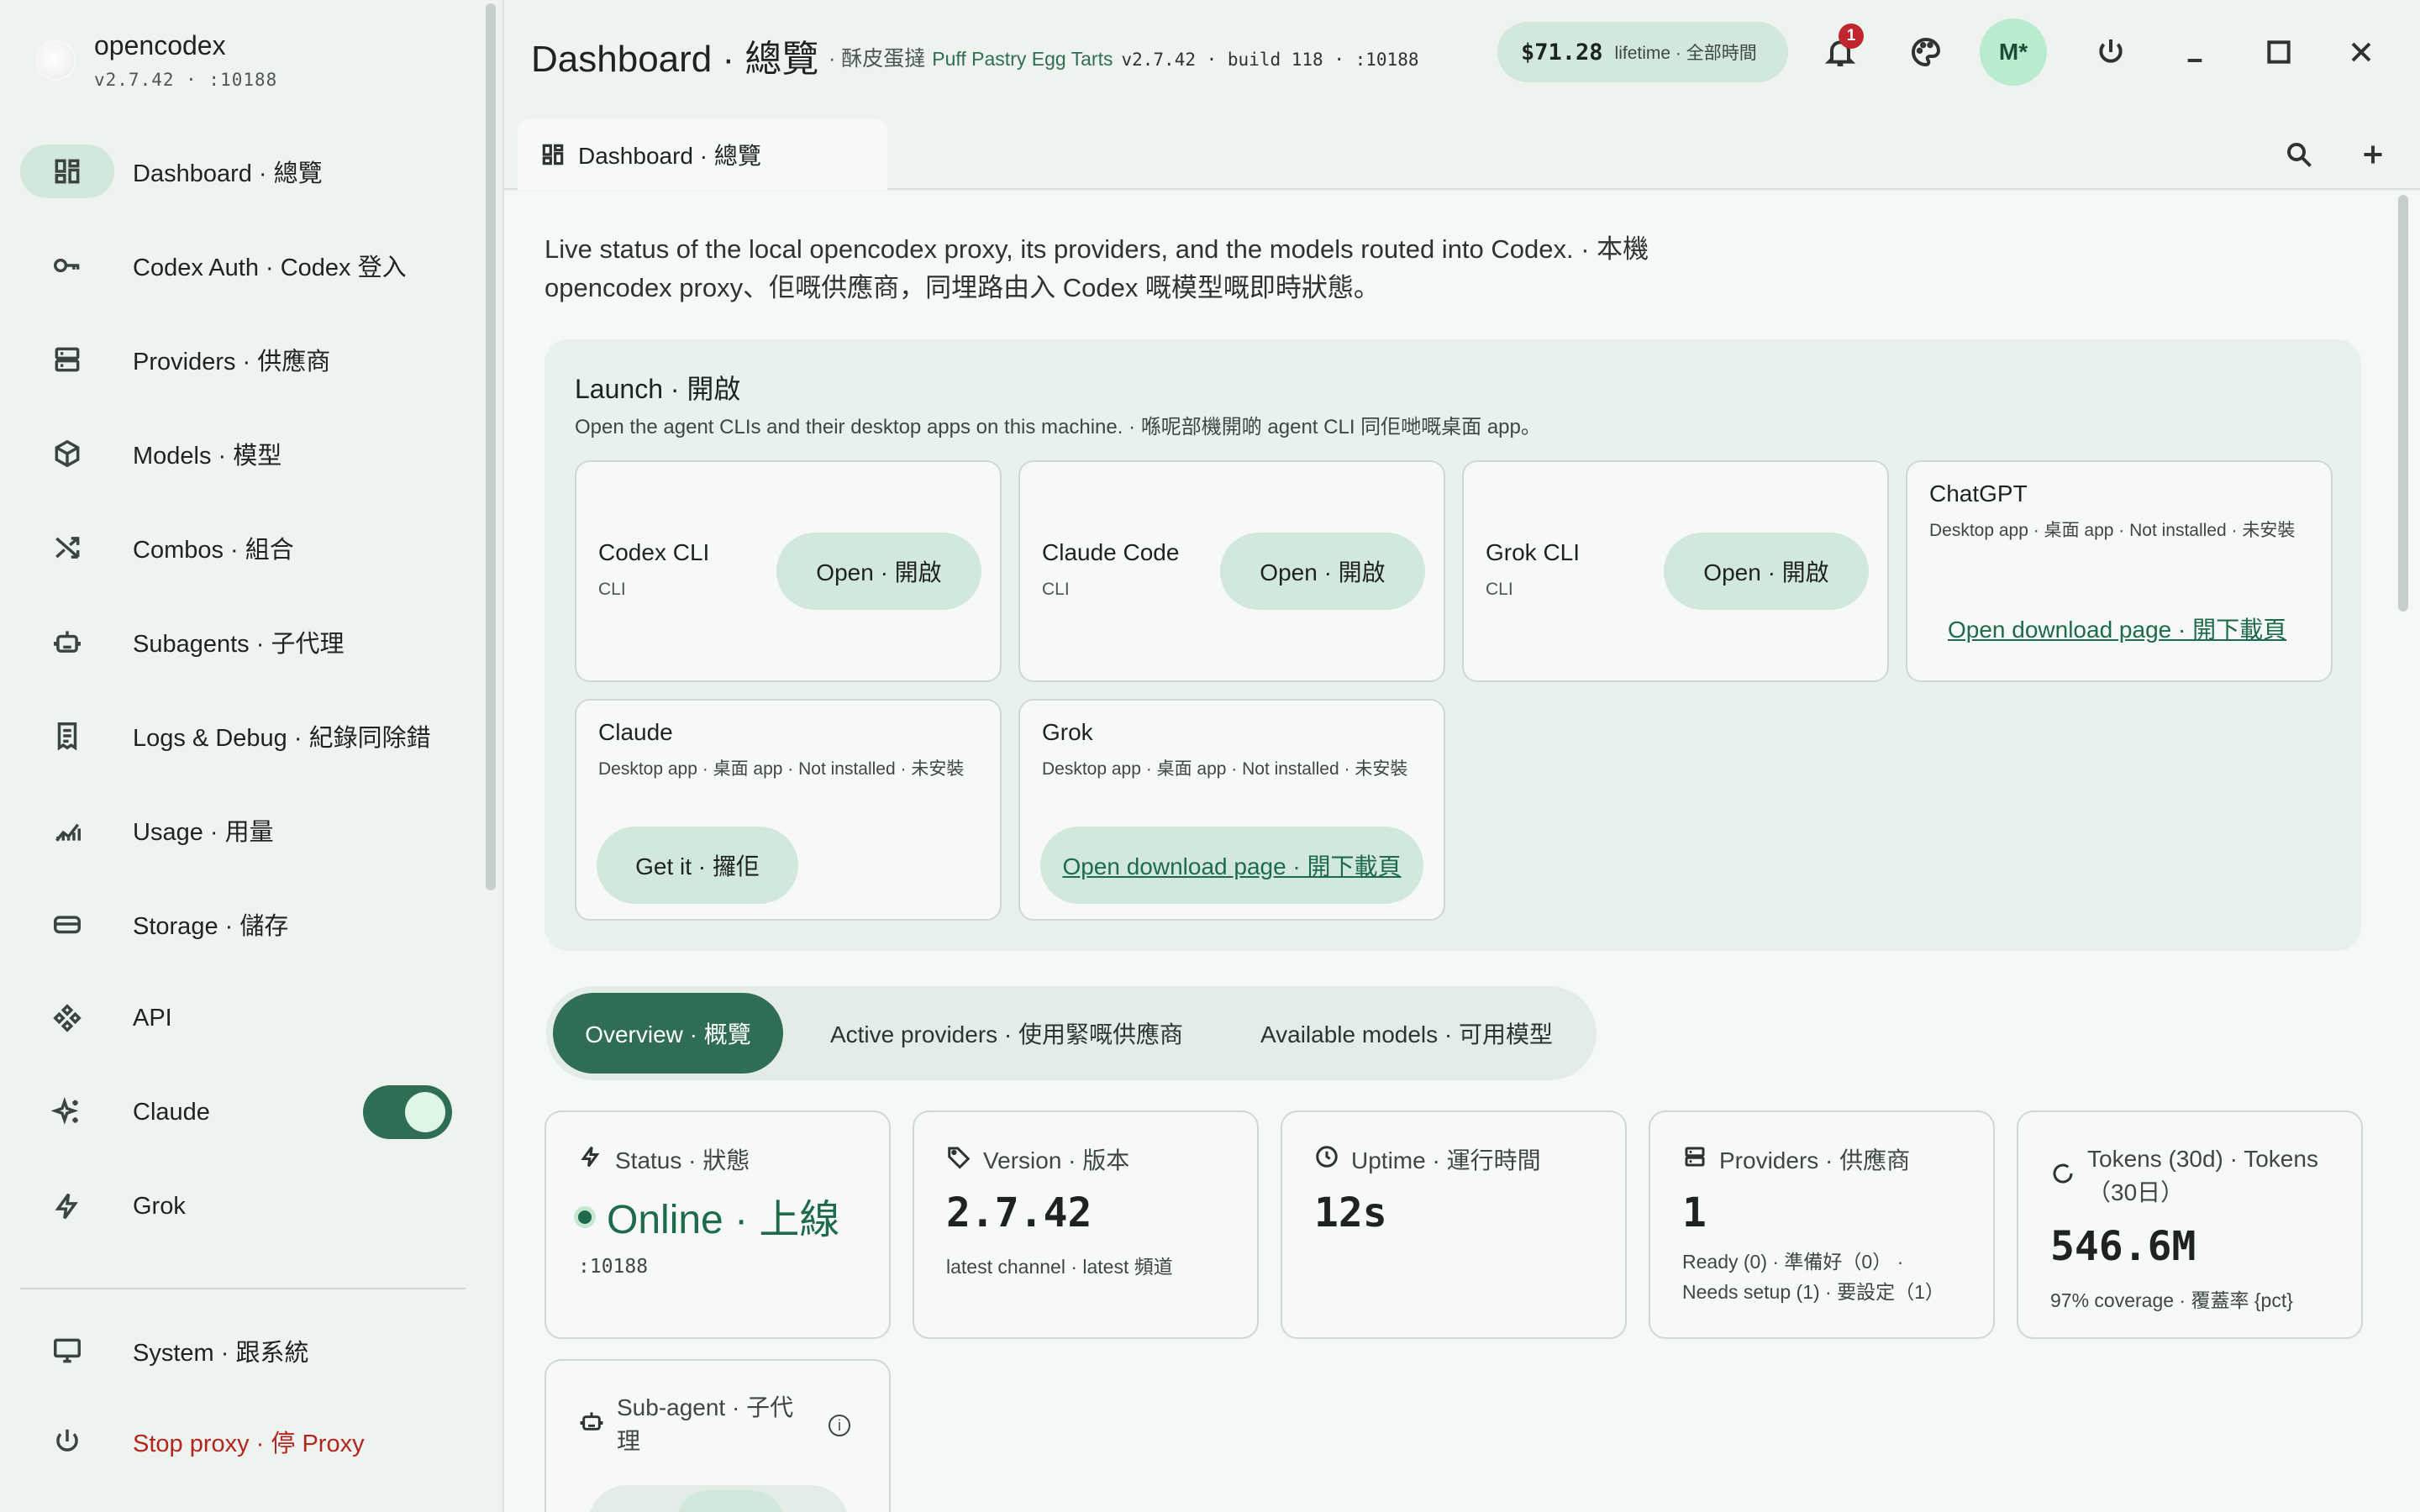 This screenshot has width=2420, height=1512. Describe the element at coordinates (2373, 154) in the screenshot. I see `new-tab-button` at that location.